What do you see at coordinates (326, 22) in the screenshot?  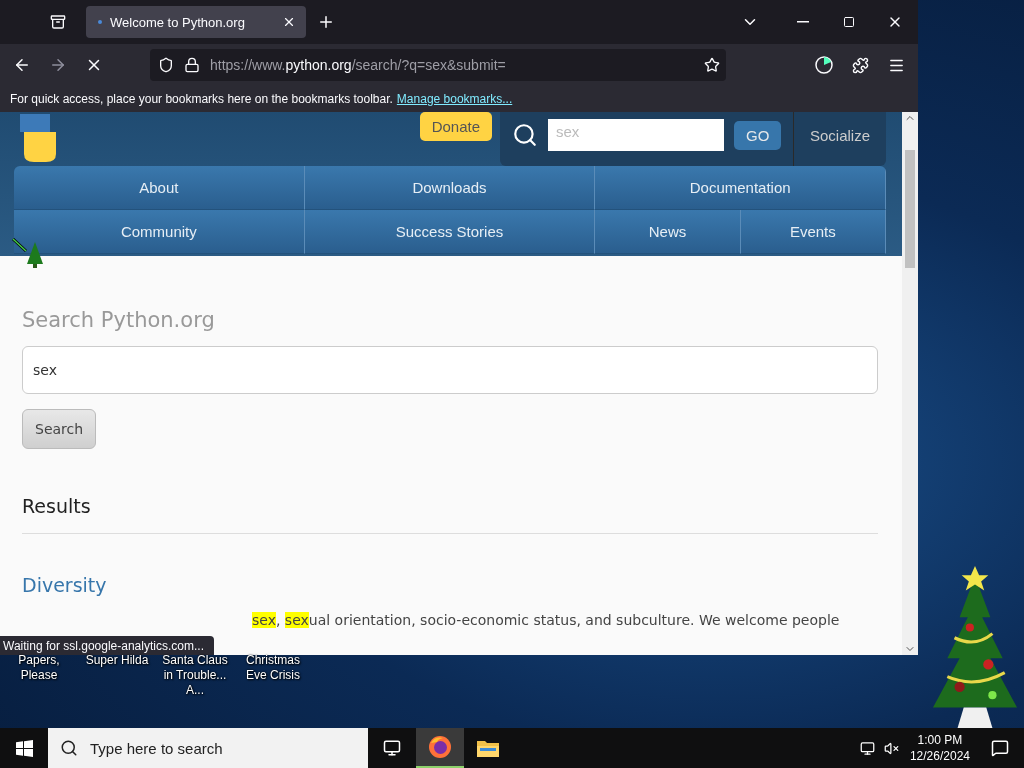 I see `plus-icon` at bounding box center [326, 22].